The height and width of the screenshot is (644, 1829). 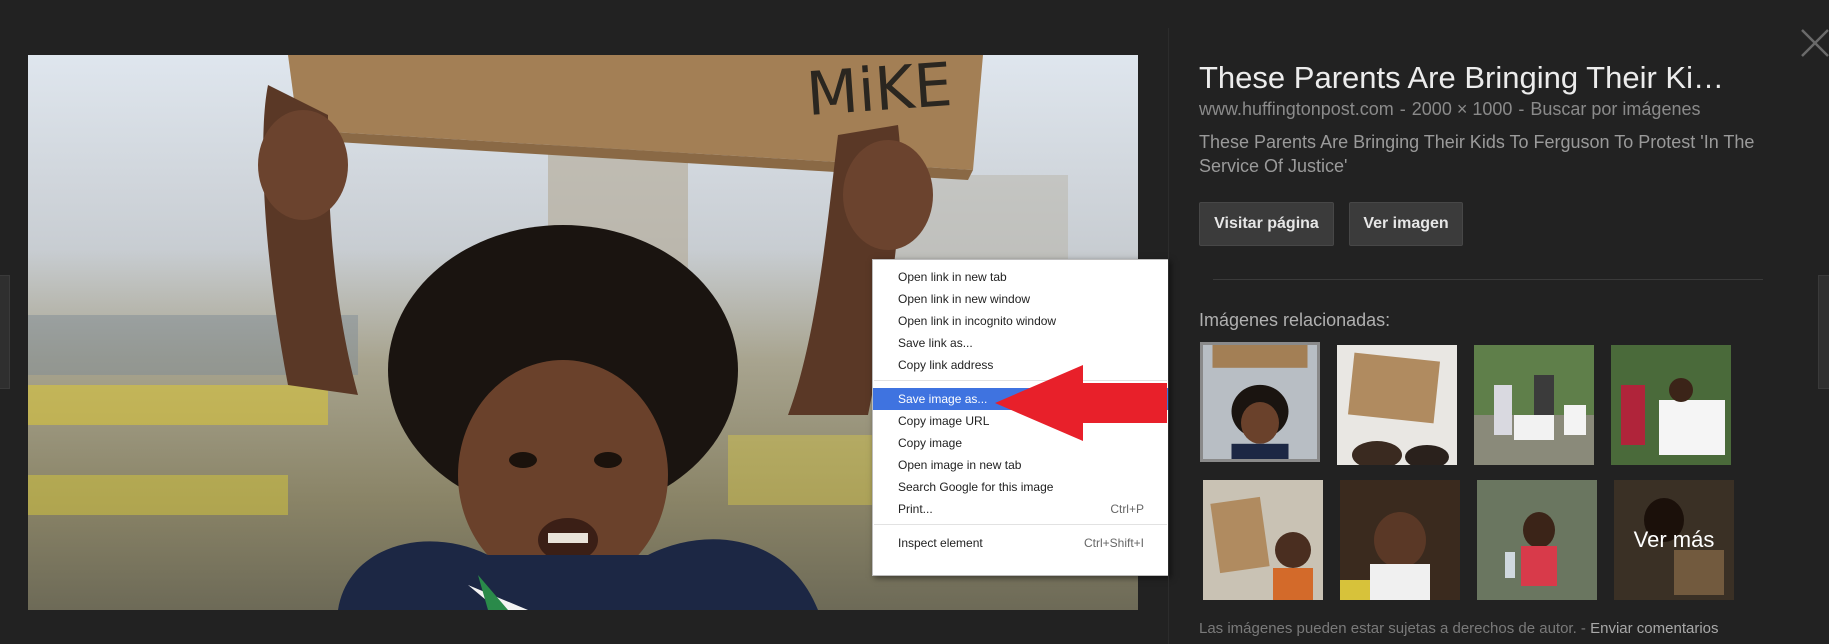 I want to click on next-image-handle, so click(x=1823, y=332).